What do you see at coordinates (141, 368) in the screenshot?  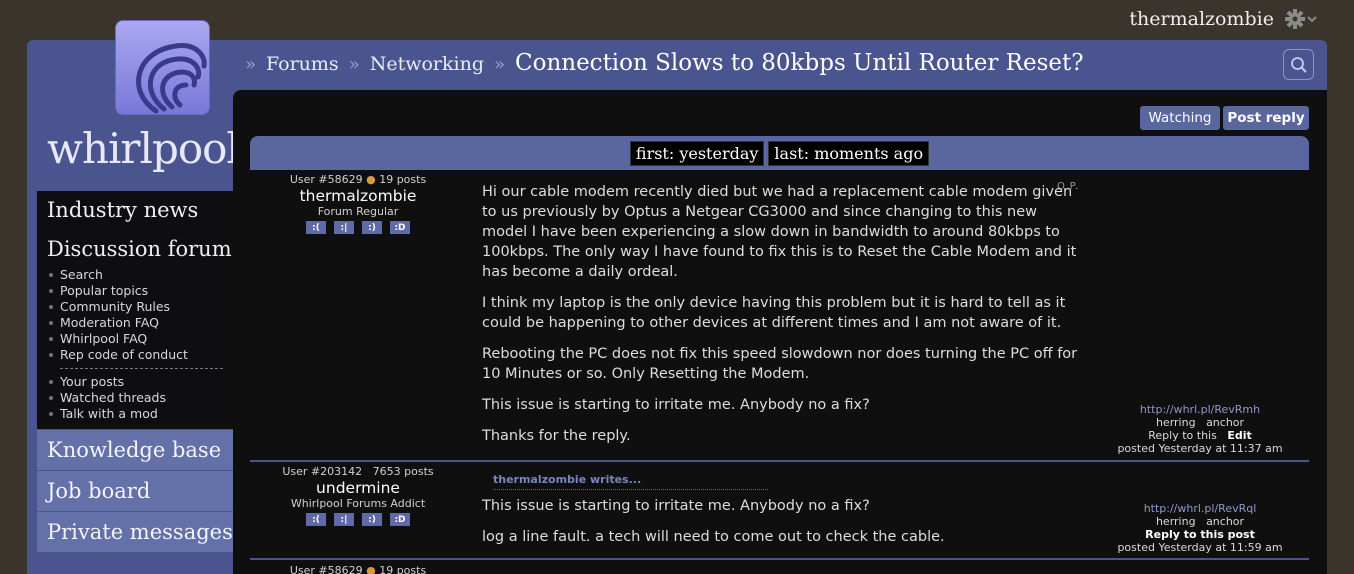 I see `sidebar-divider` at bounding box center [141, 368].